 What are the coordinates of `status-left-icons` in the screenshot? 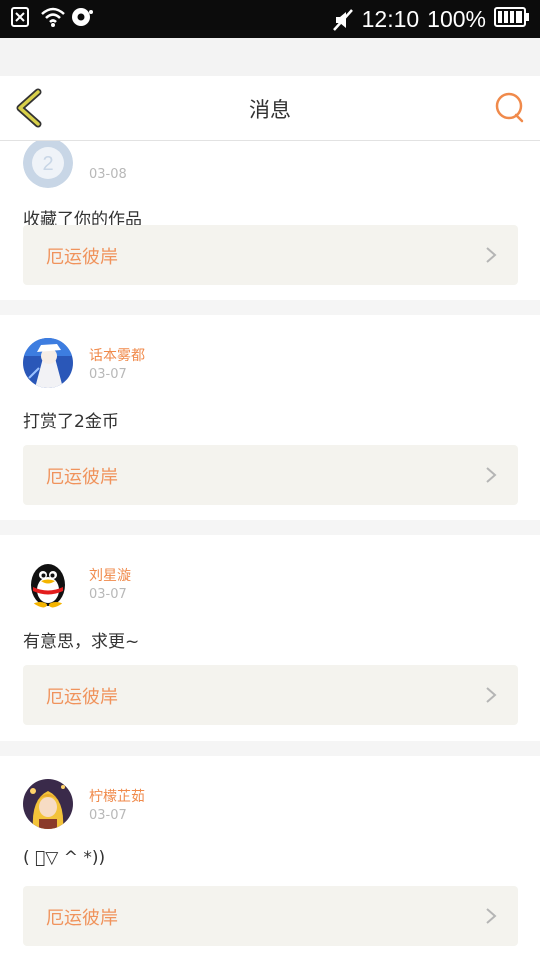 It's located at (51, 17).